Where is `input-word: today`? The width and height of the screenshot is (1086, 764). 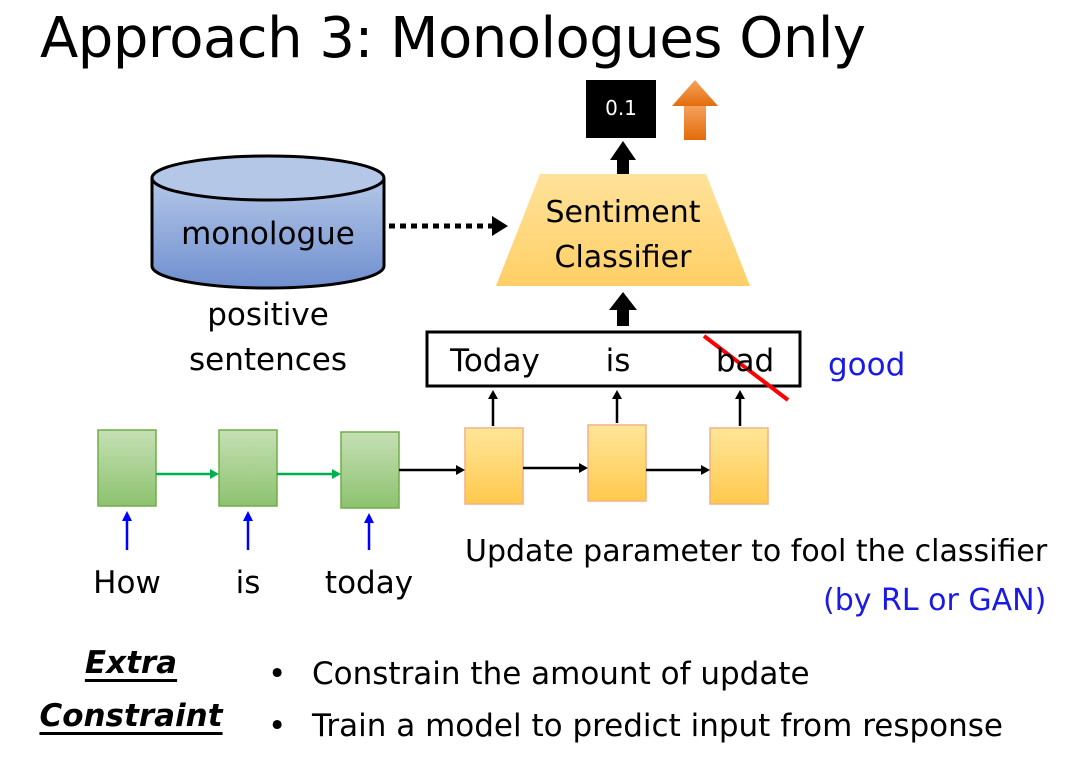
input-word: today is located at coordinates (369, 583).